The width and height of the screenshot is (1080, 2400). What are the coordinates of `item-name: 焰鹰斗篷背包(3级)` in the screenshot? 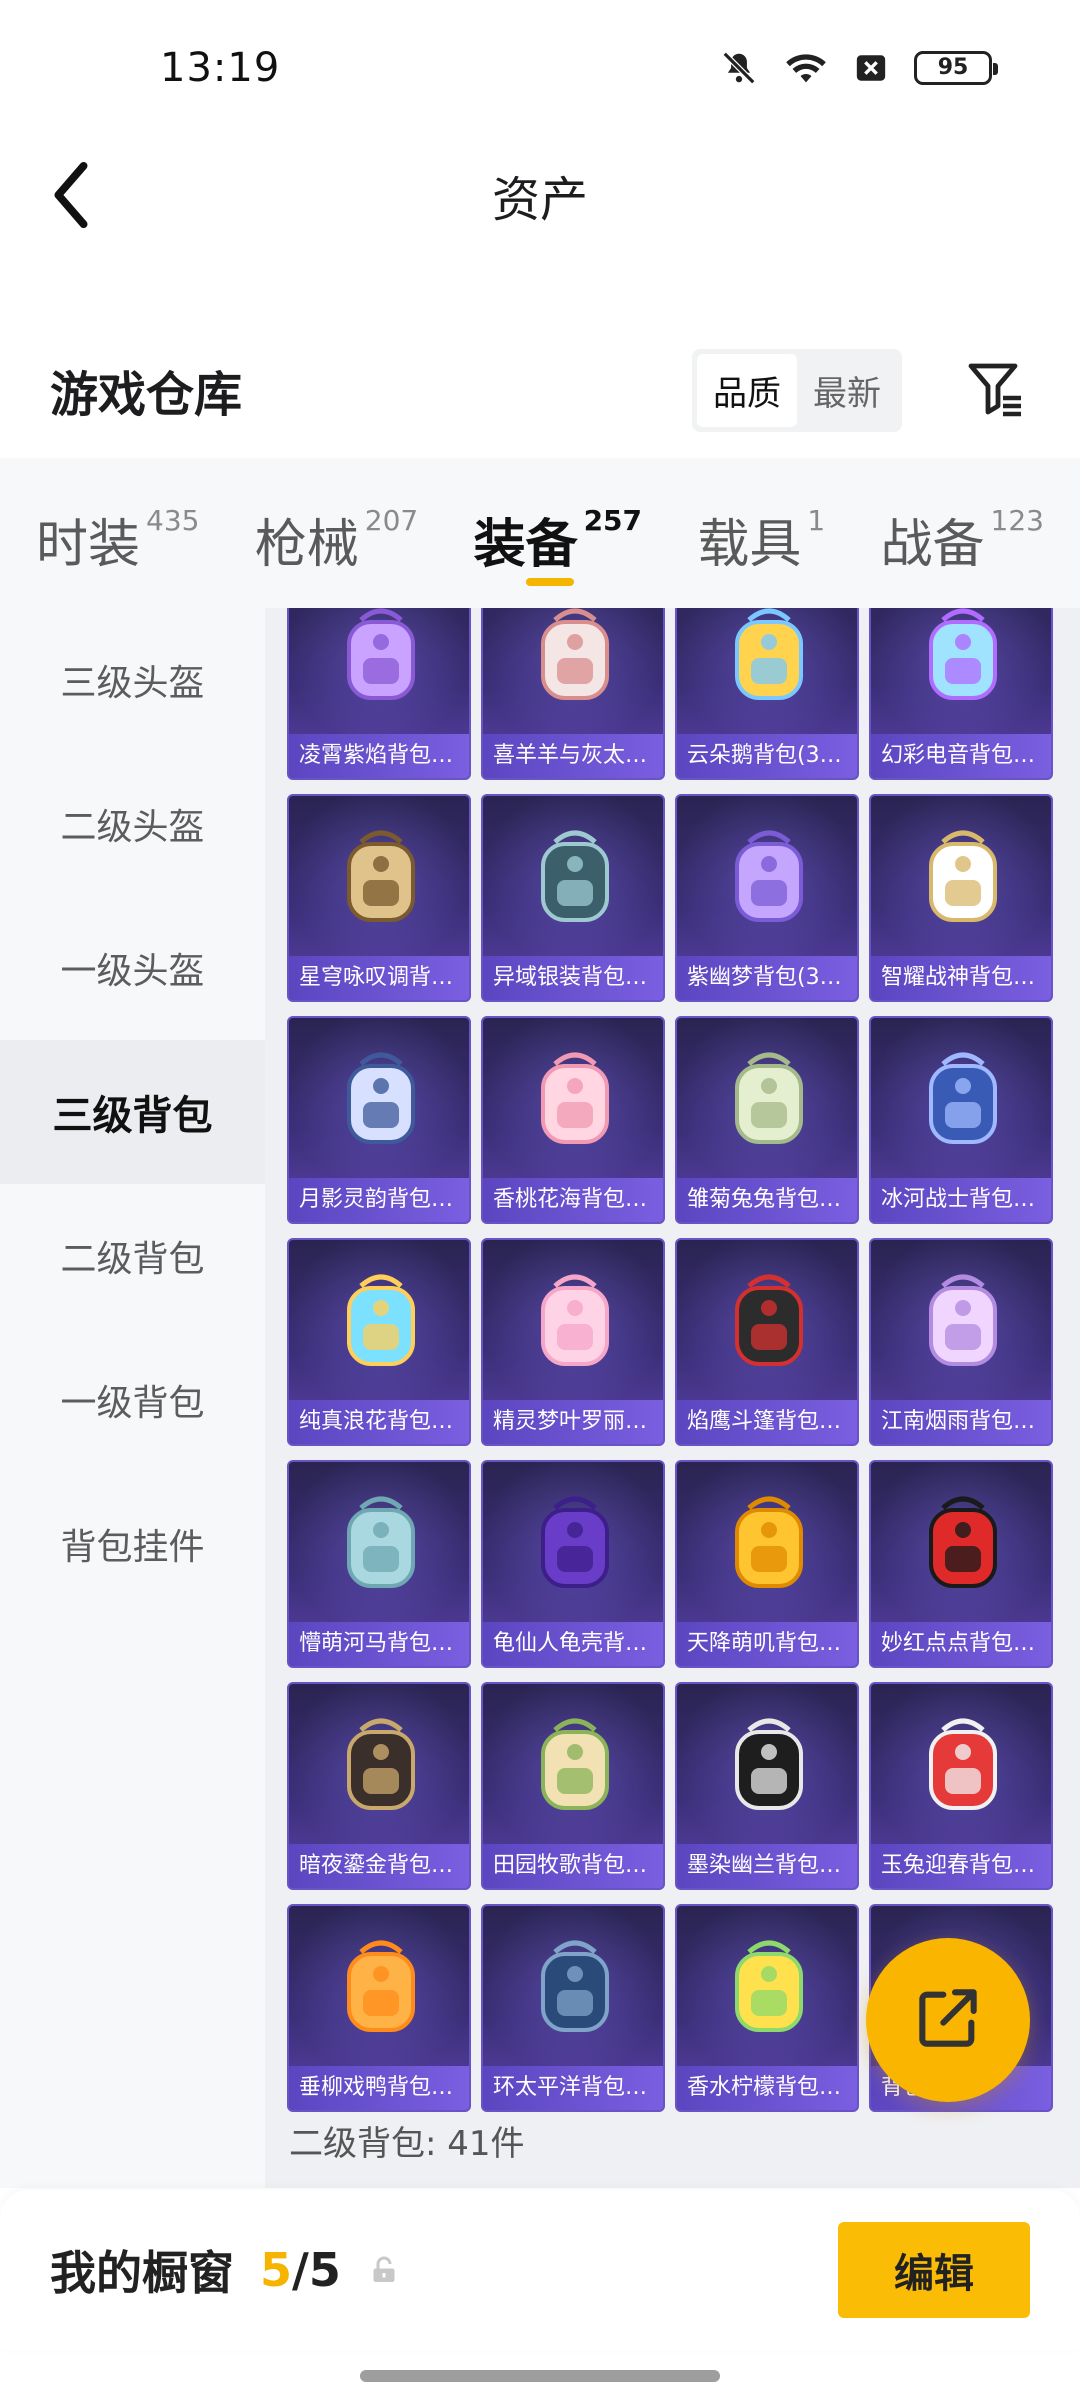 It's located at (767, 1422).